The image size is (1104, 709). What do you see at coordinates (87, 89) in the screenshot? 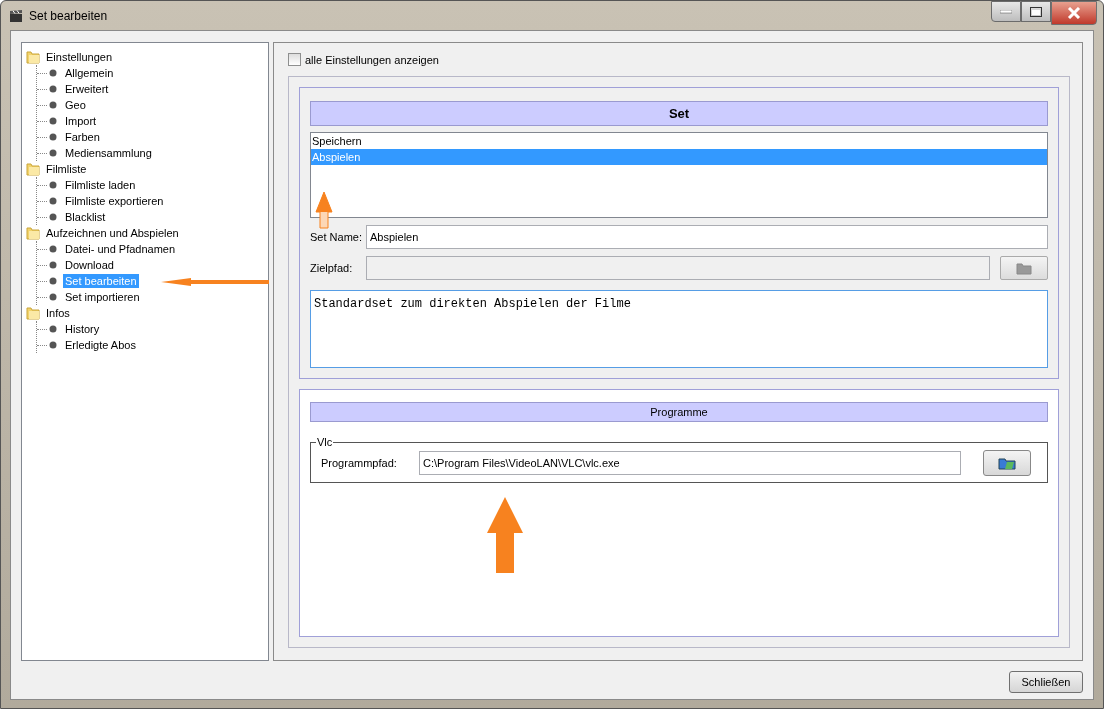
I see `tree-item: Erweitert` at bounding box center [87, 89].